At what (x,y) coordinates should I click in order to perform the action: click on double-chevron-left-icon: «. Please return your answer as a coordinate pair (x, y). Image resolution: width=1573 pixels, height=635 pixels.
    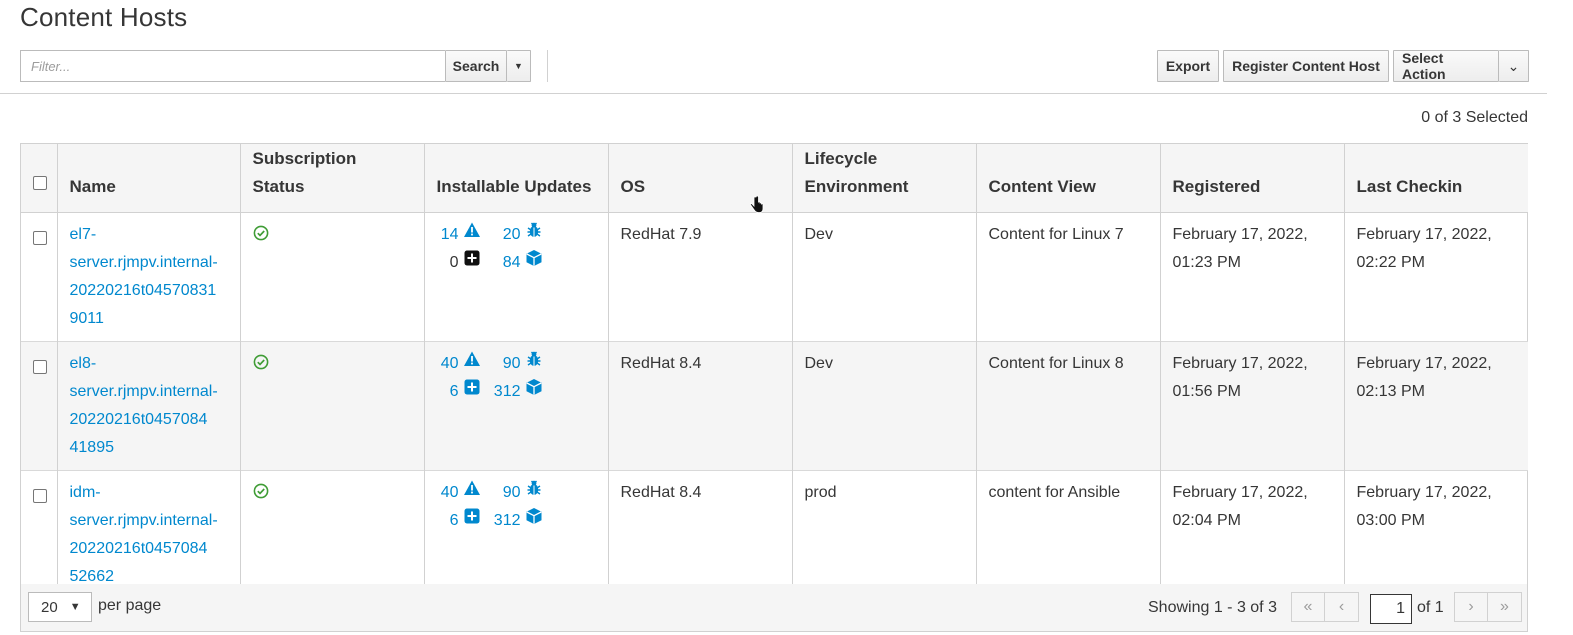
    Looking at the image, I should click on (1308, 606).